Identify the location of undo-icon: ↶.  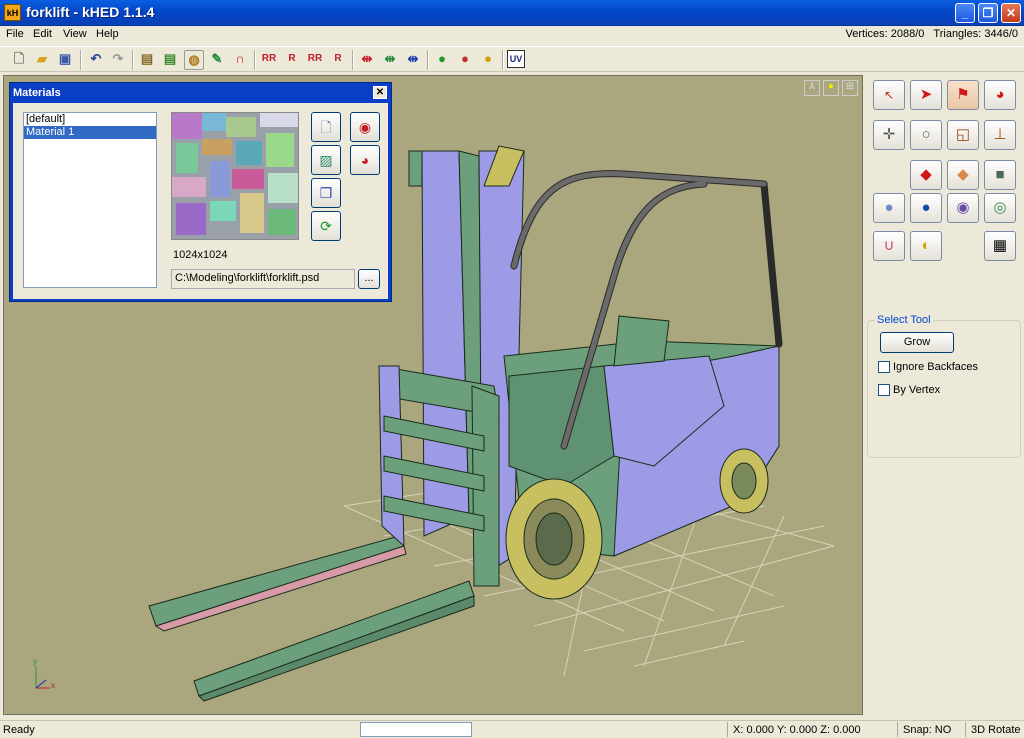
(96, 59).